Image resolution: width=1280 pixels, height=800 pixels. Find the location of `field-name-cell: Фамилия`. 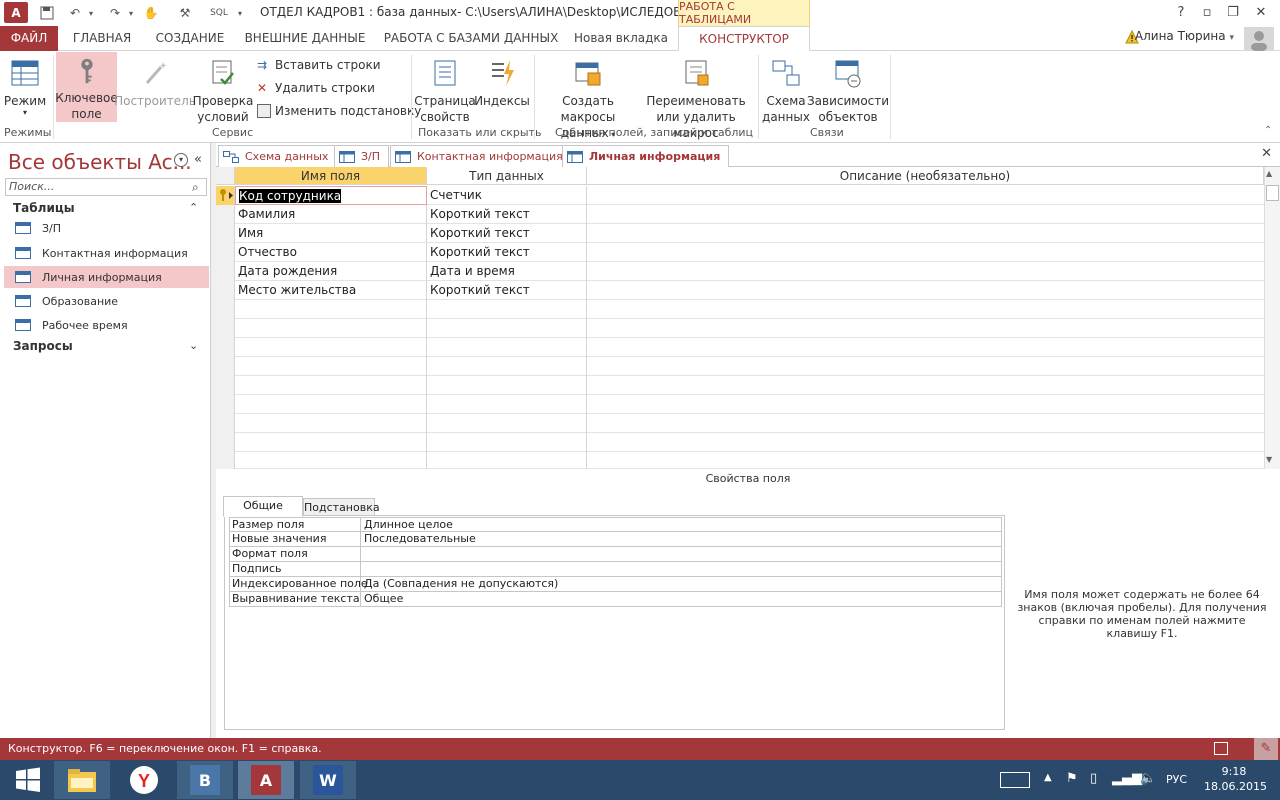

field-name-cell: Фамилия is located at coordinates (331, 214).